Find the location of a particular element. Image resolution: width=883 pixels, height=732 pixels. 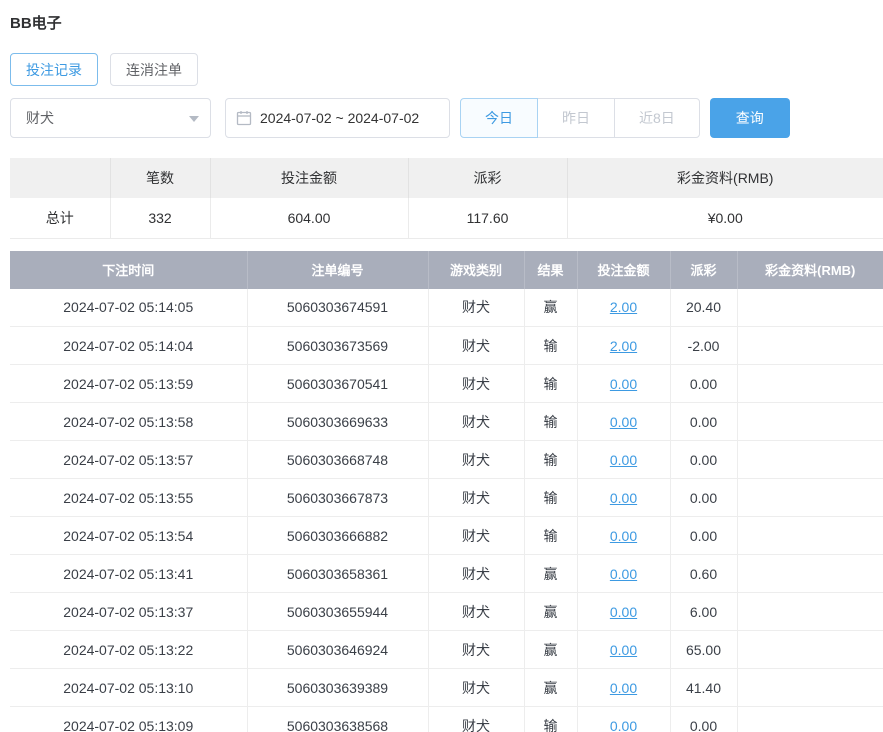

bet-time-cell: 2024-07-02 05:13:37 is located at coordinates (129, 611).